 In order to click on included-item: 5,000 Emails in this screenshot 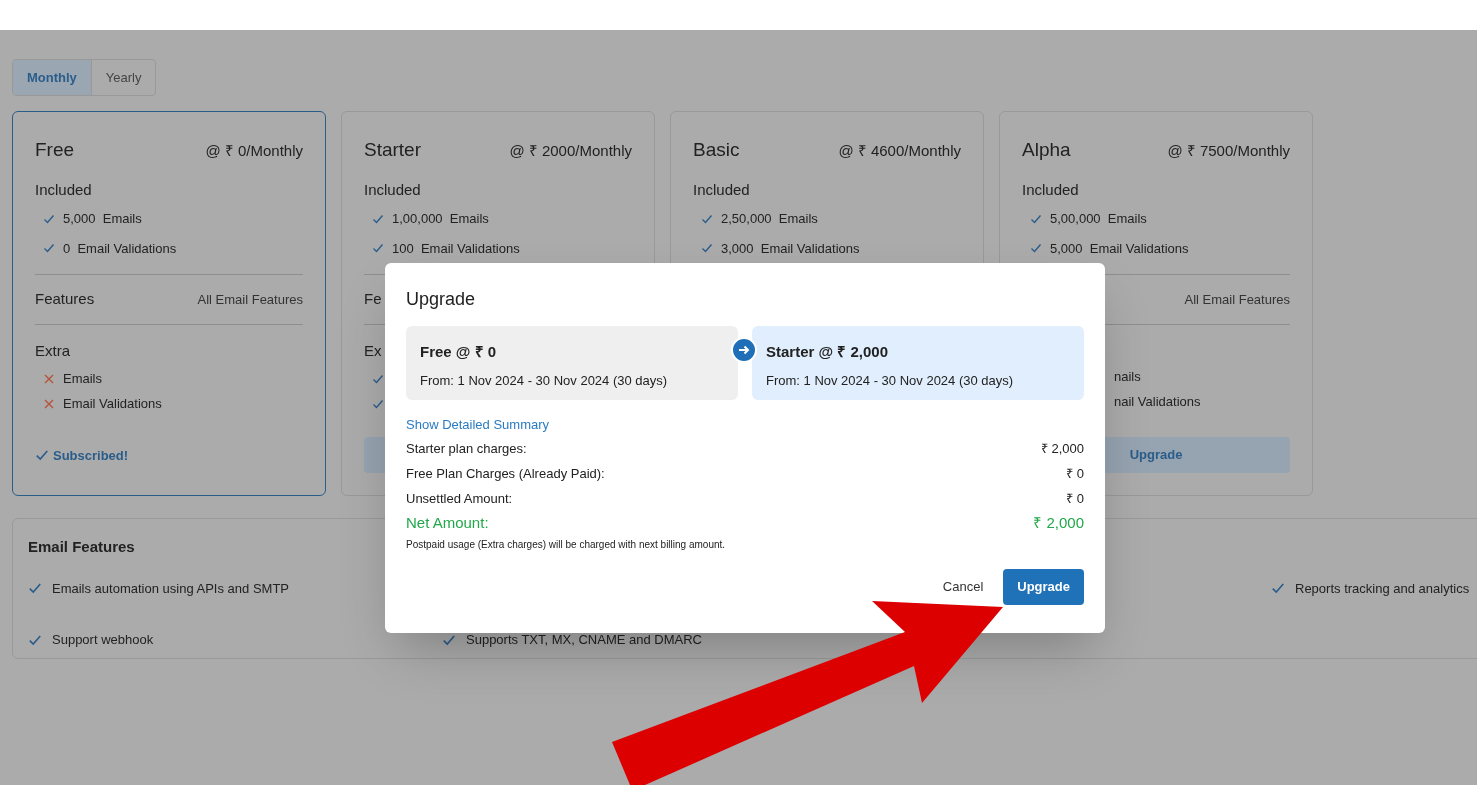, I will do `click(102, 219)`.